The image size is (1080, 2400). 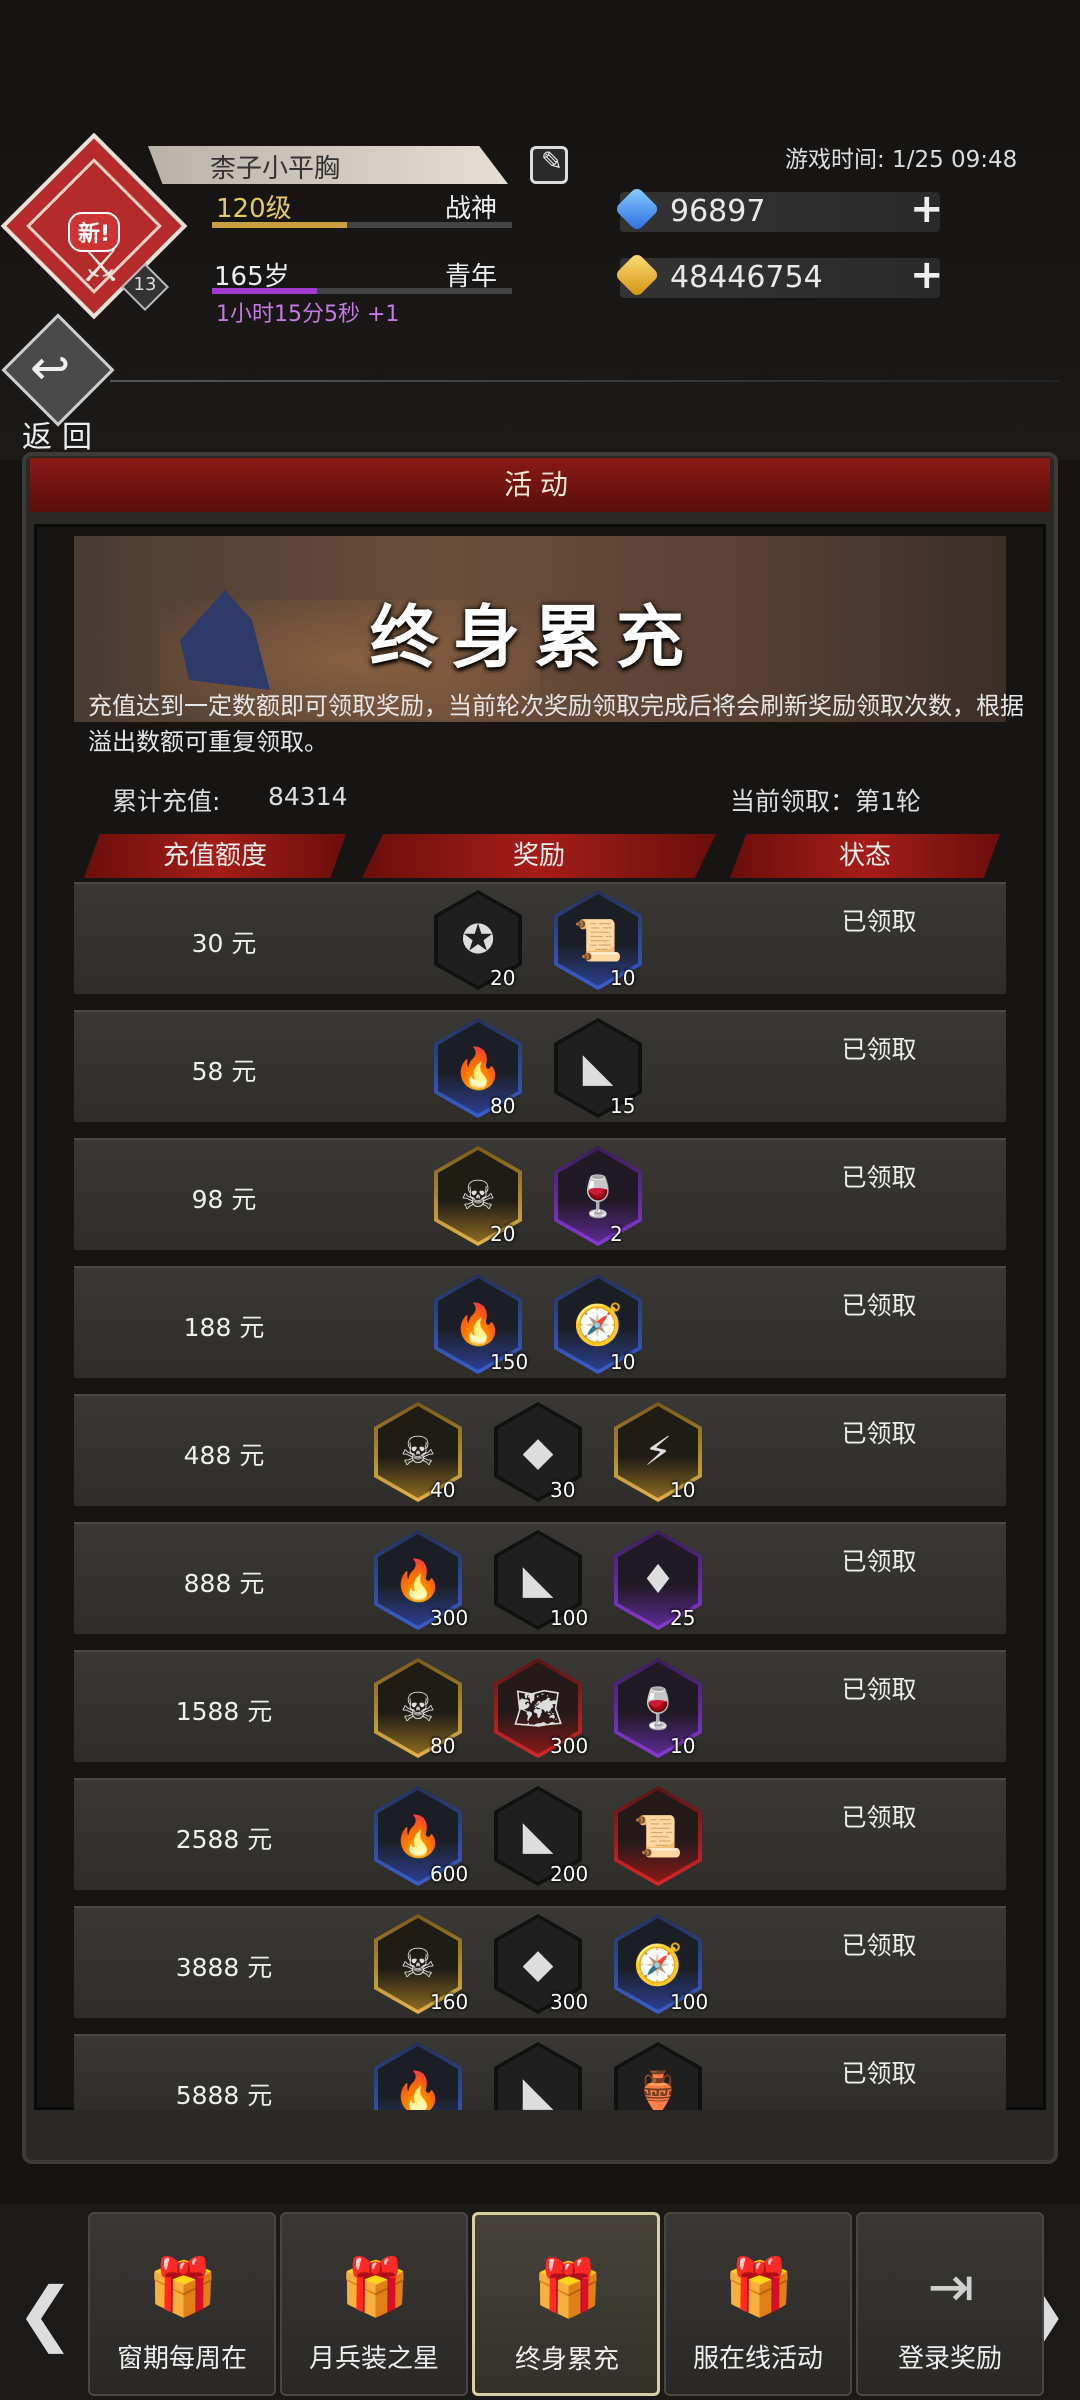 I want to click on reward-row: 58 元已领取 🔥 80 ◣ 15, so click(x=540, y=1066).